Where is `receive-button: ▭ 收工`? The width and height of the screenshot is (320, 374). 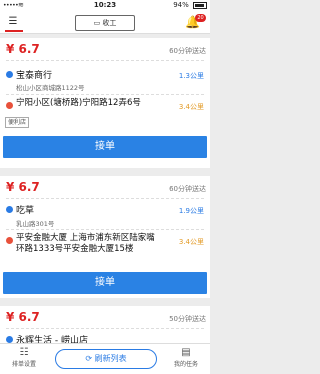 receive-button: ▭ 收工 is located at coordinates (105, 23).